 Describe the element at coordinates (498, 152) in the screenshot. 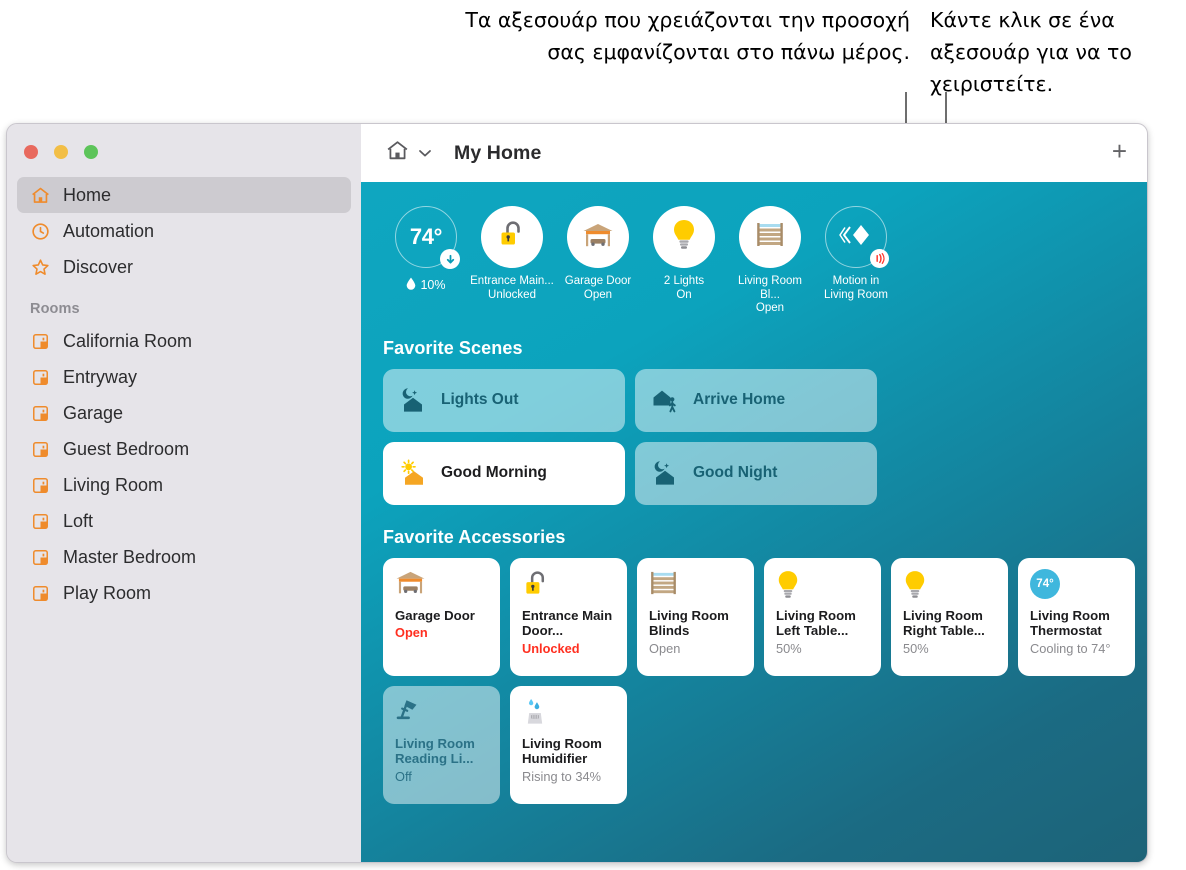

I see `page-title: My Home` at that location.